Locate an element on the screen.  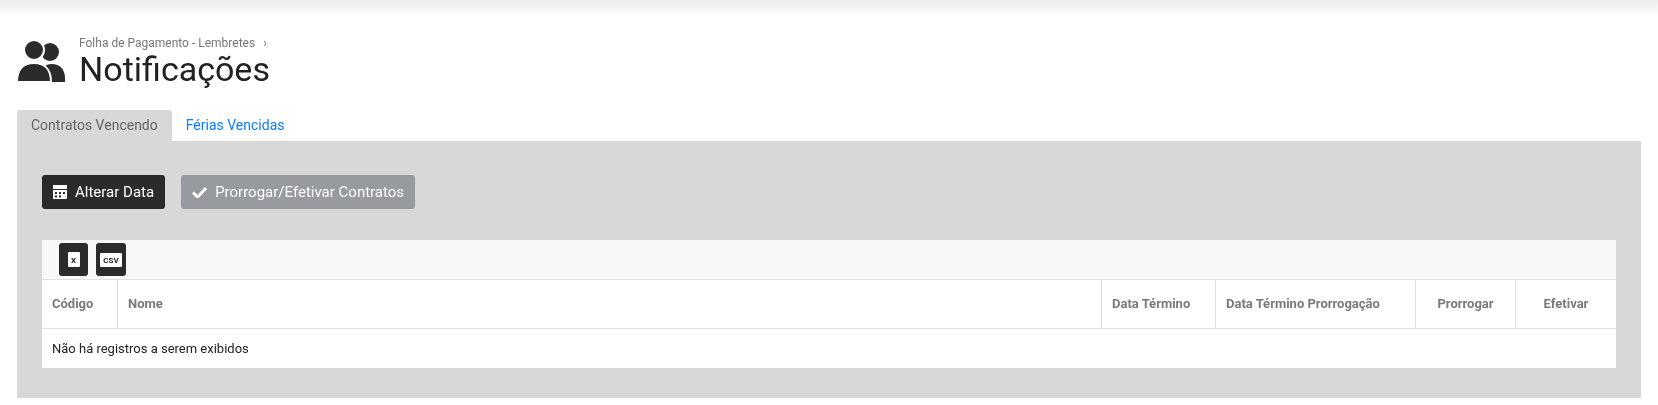
empty-message: Não há registros a serem exibidos is located at coordinates (150, 348).